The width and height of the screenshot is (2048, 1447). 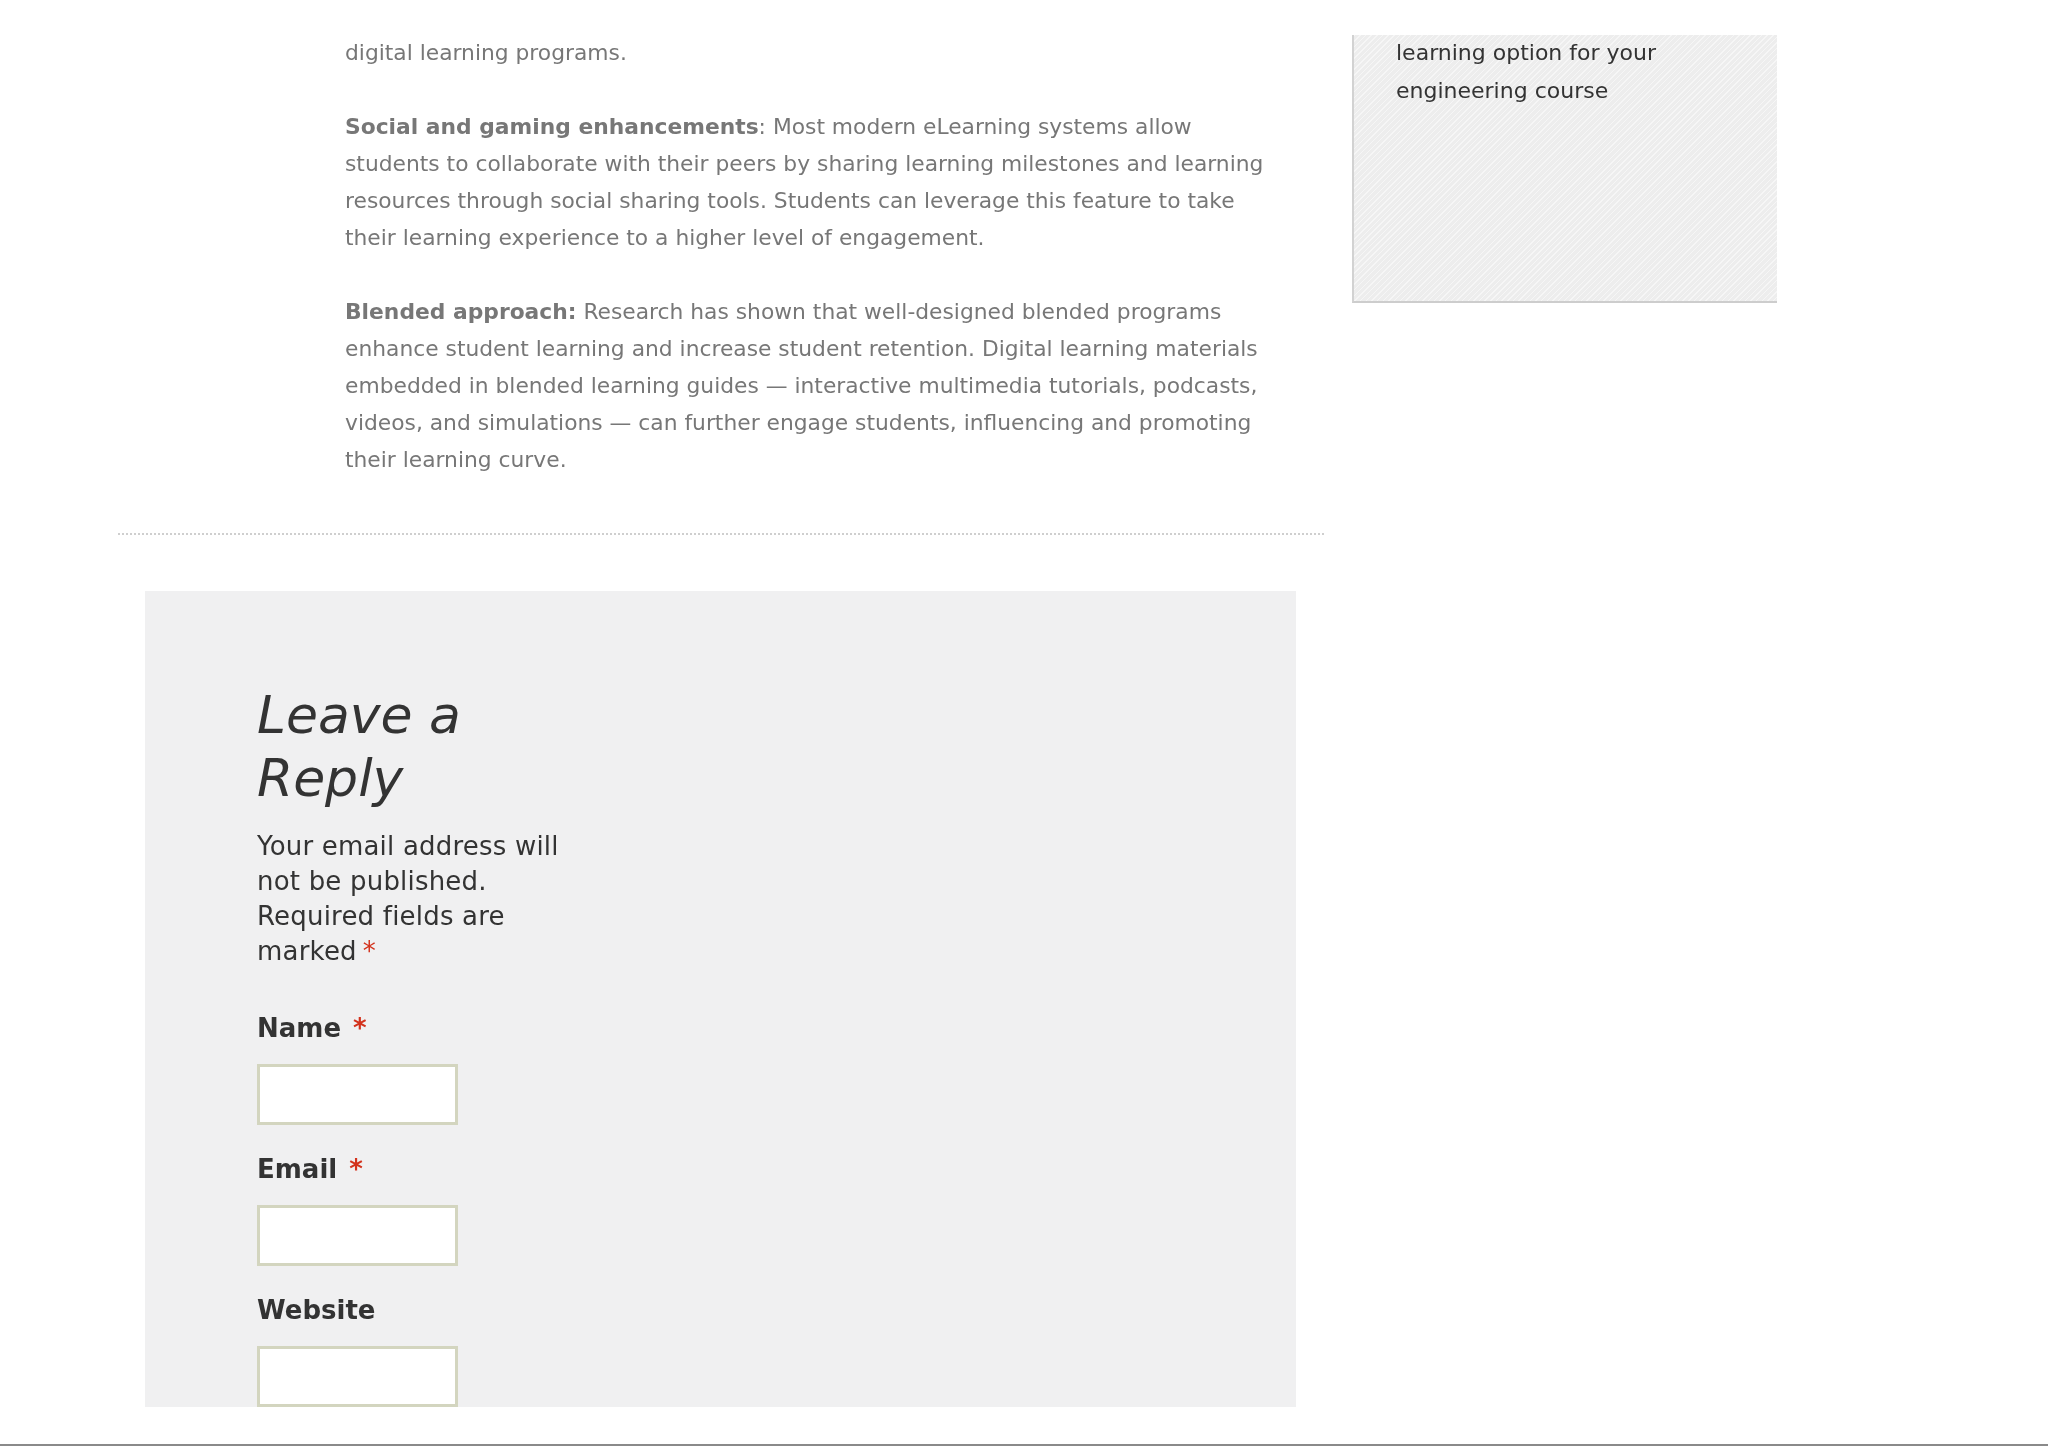 What do you see at coordinates (359, 747) in the screenshot?
I see `reply-heading: Leave a Reply` at bounding box center [359, 747].